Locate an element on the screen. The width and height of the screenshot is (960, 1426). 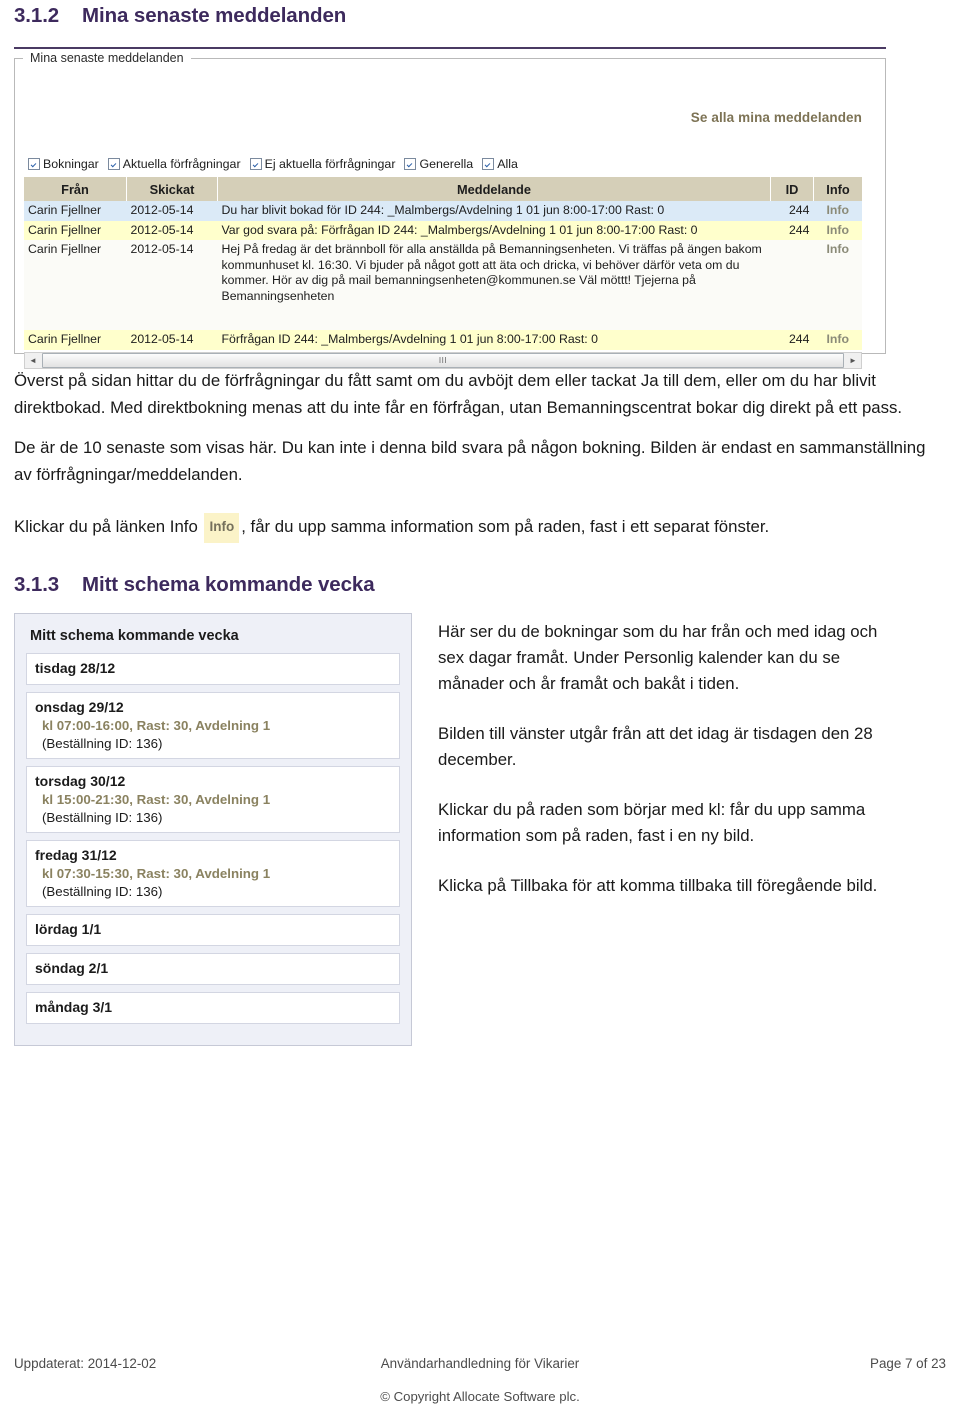
groupbox-top-border: Mina senaste meddelanden is located at coordinates (450, 58).